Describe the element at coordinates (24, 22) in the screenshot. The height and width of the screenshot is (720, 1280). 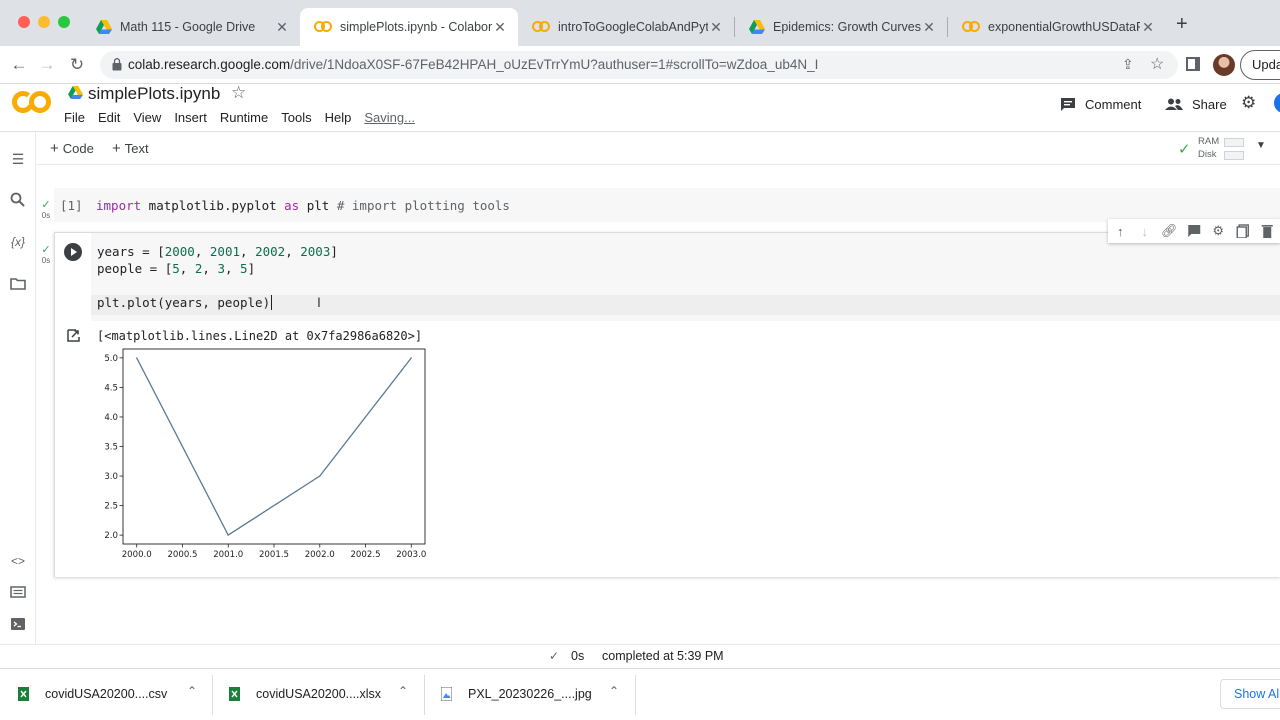
I see `close-window-button` at that location.